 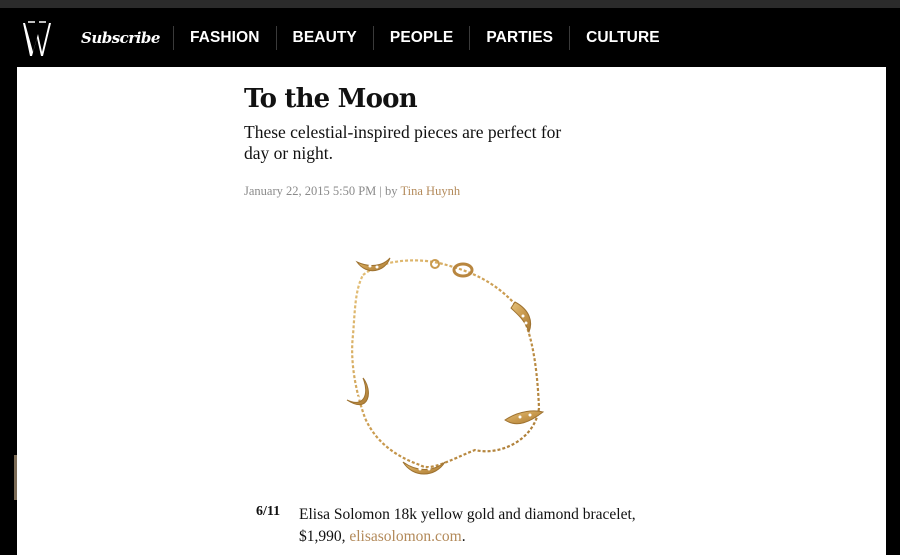 I want to click on article-byline: January 22, 2015 5:50 PM | by Tina Huynh, so click(x=352, y=191).